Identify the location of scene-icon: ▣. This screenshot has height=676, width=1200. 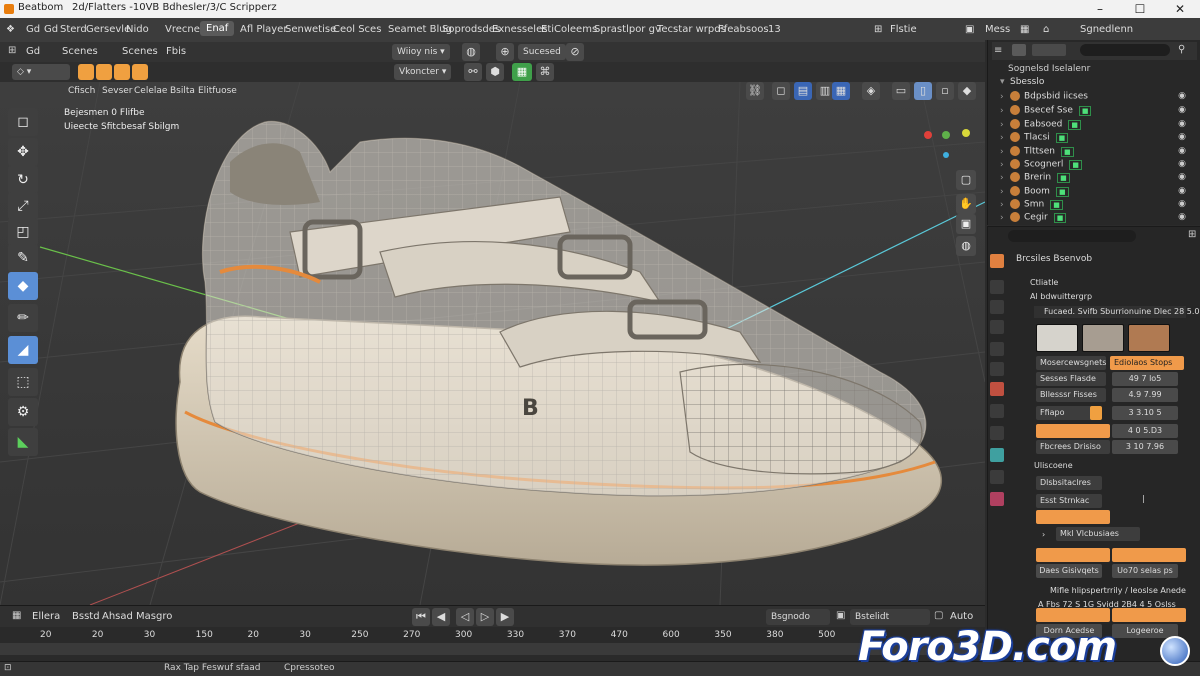
(969, 29).